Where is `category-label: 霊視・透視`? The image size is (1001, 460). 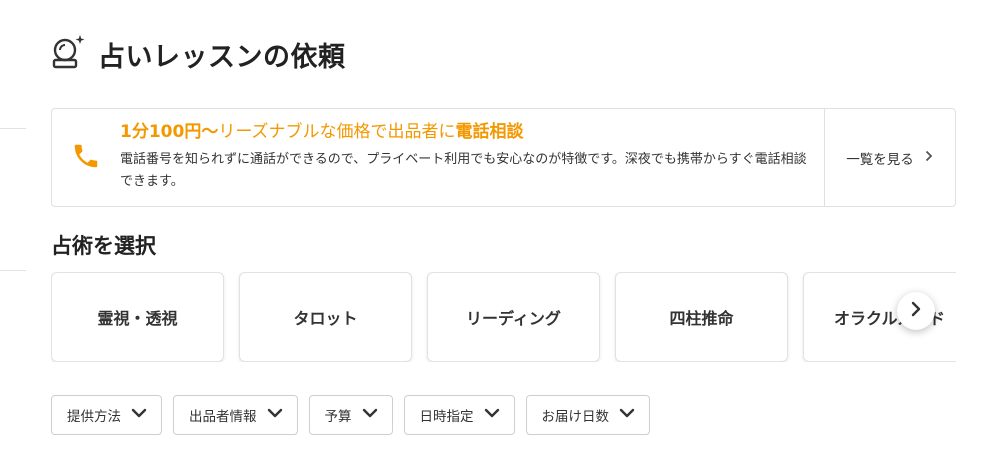
category-label: 霊視・透視 is located at coordinates (137, 318).